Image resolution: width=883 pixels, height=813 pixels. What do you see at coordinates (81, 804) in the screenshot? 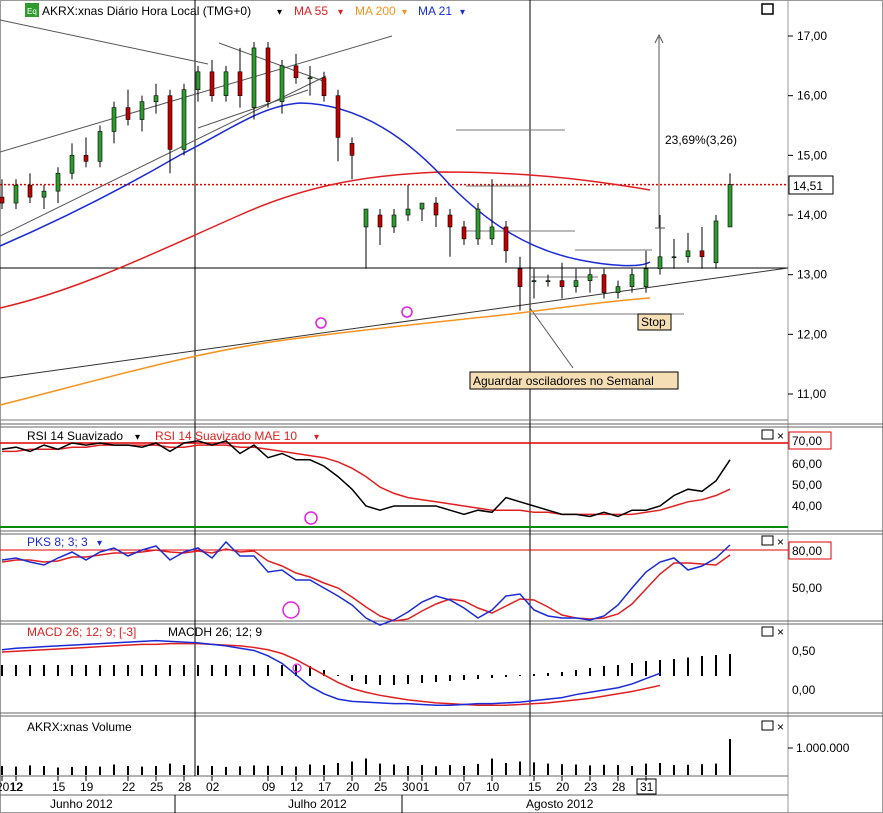
I see `month-label: Junho 2012` at bounding box center [81, 804].